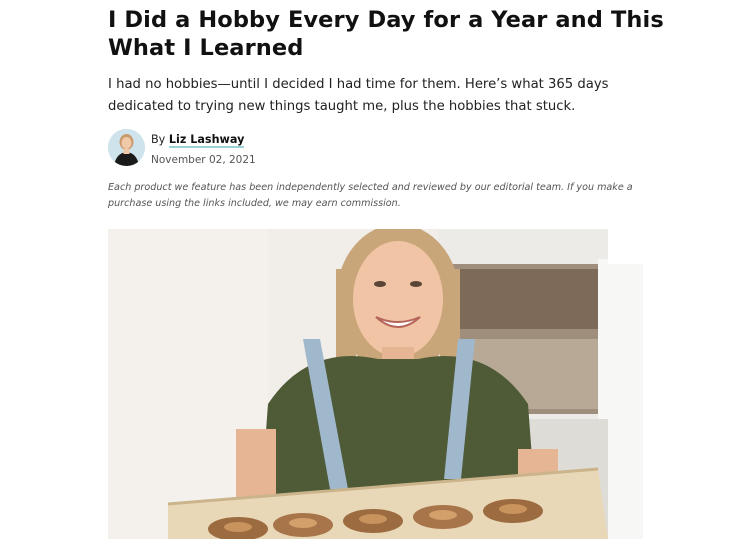 This screenshot has width=750, height=539. I want to click on byline: By Liz Lashway November 02, 2021, so click(308, 148).